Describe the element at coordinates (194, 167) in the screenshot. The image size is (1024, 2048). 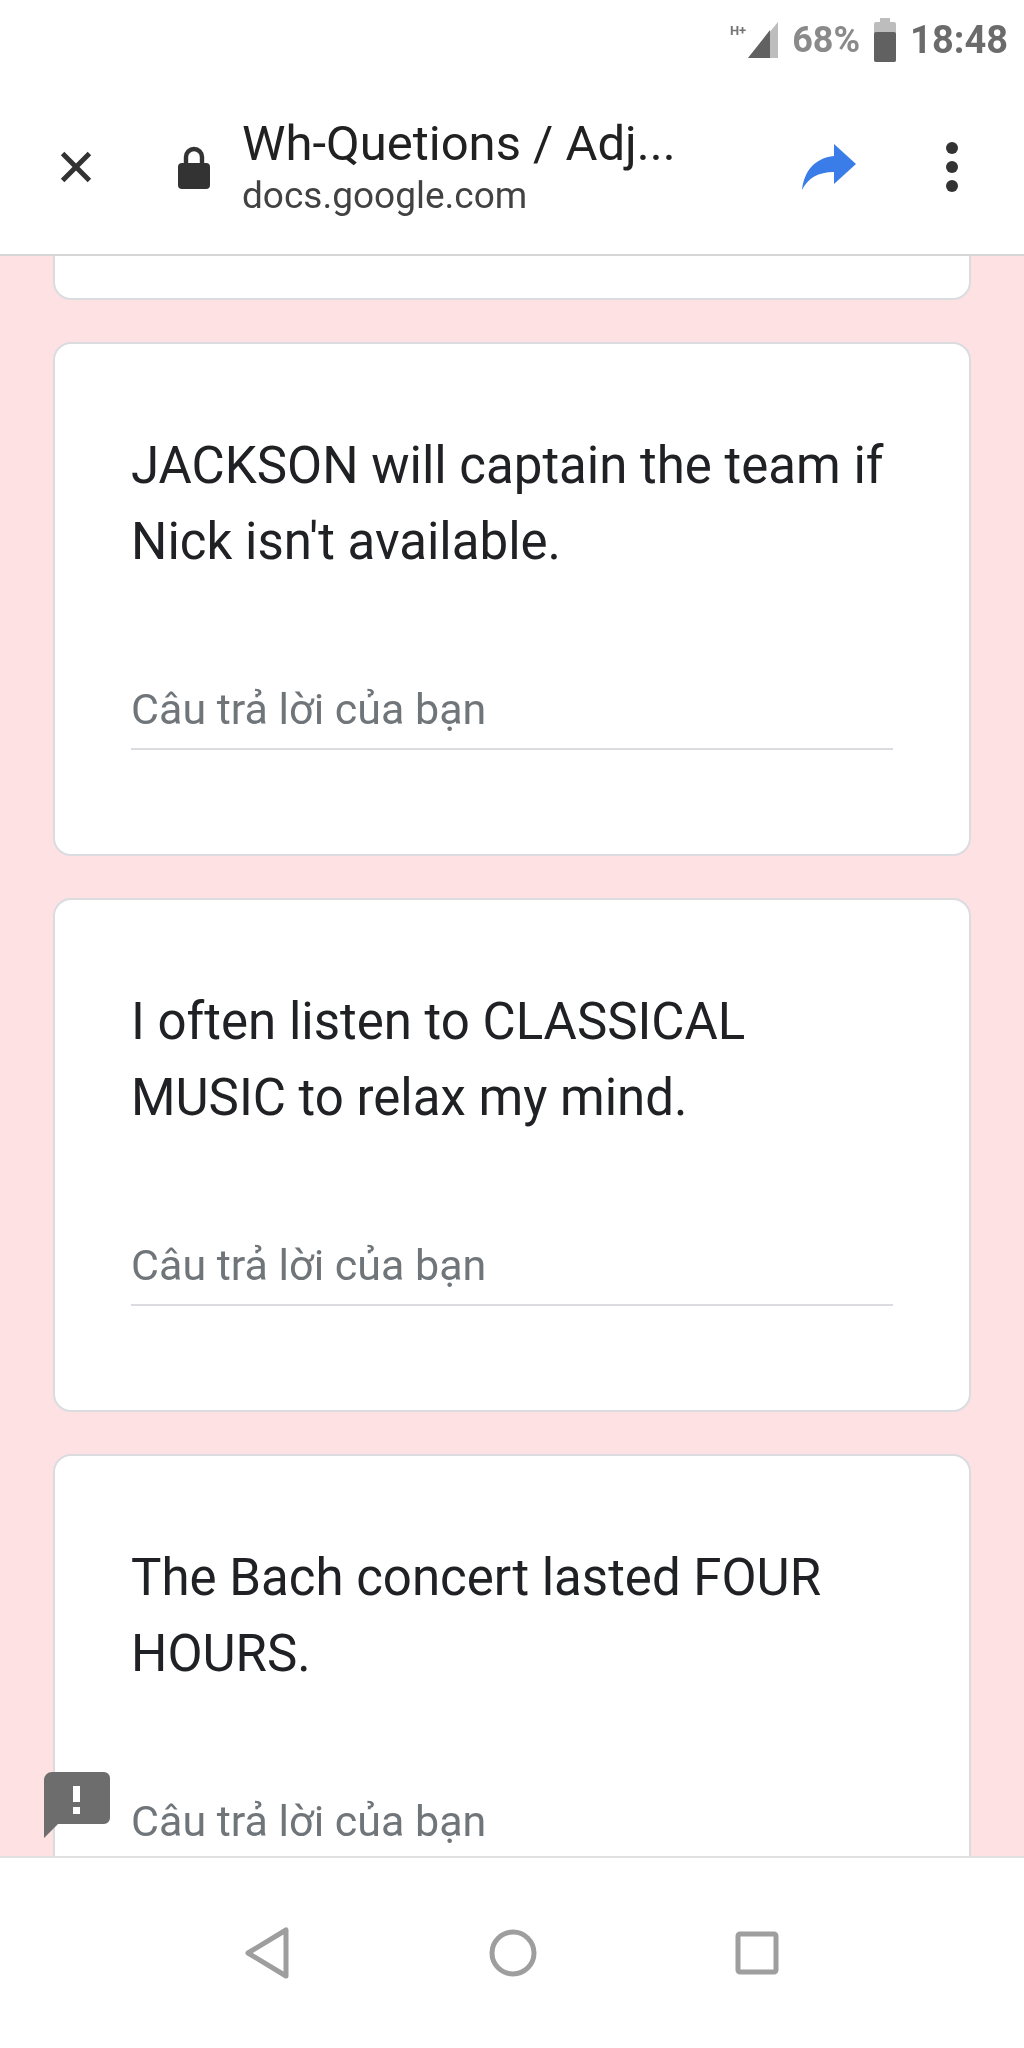
I see `lock-icon` at that location.